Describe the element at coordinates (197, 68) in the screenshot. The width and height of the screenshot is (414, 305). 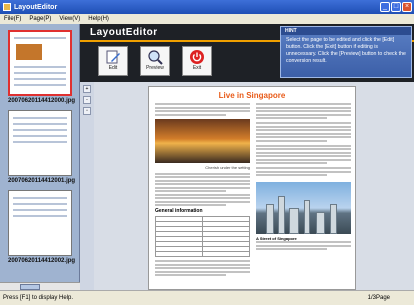
I see `exit-label: Exit` at that location.